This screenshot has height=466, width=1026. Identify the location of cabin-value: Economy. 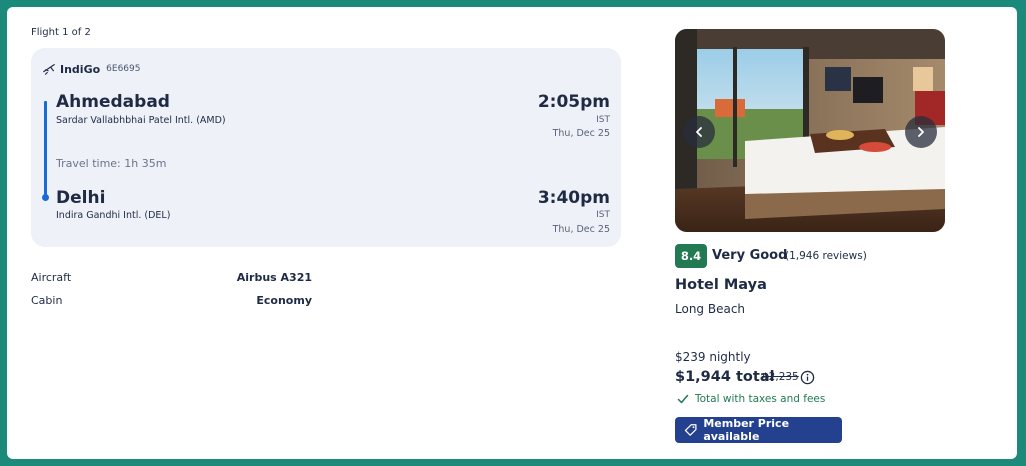
(284, 300).